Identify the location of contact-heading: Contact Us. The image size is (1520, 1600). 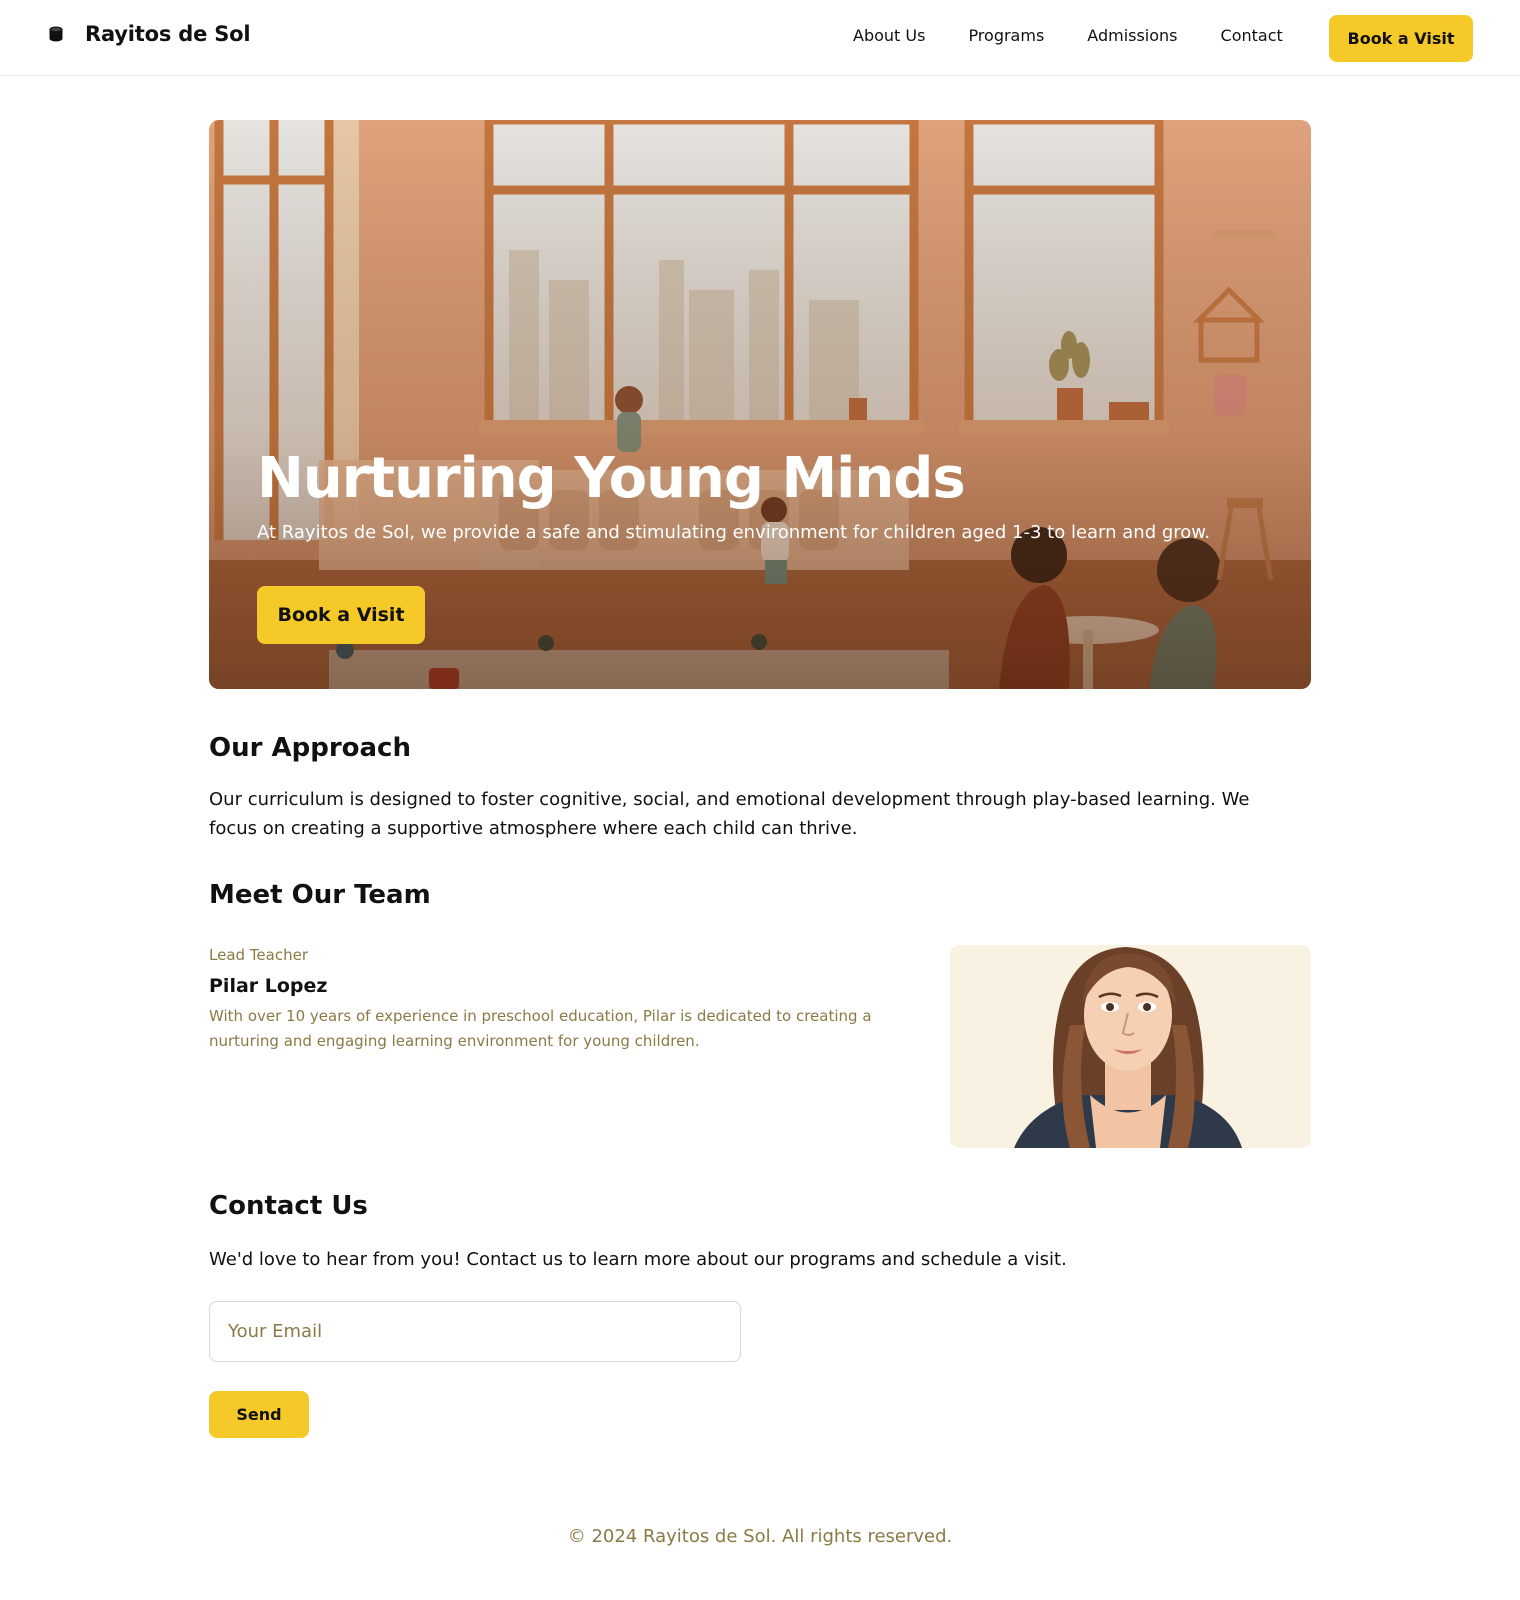
(288, 1206).